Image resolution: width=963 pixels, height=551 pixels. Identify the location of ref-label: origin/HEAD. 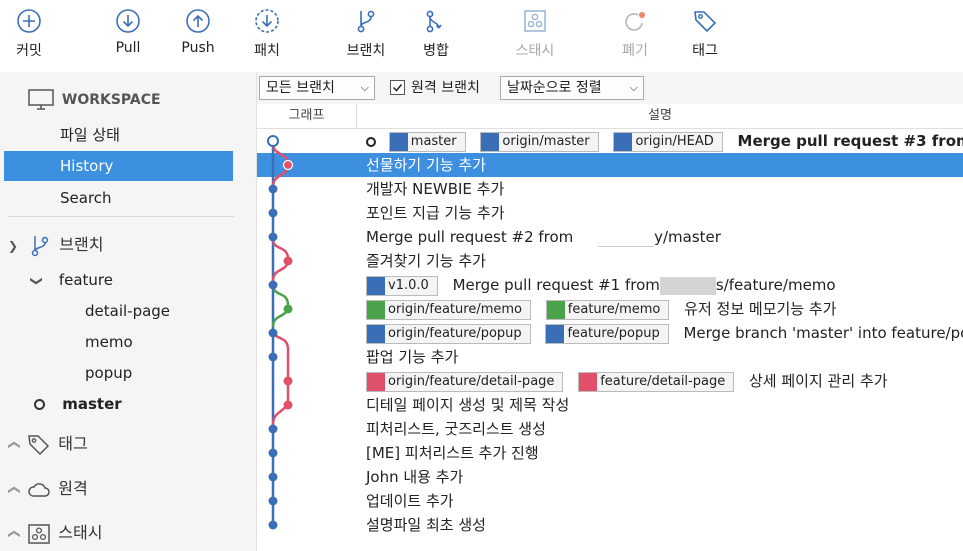
(674, 141).